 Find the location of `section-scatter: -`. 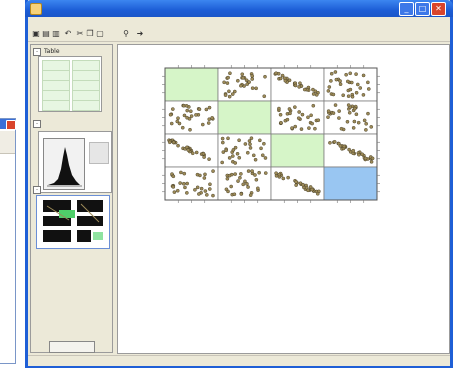

section-scatter: - is located at coordinates (72, 189).